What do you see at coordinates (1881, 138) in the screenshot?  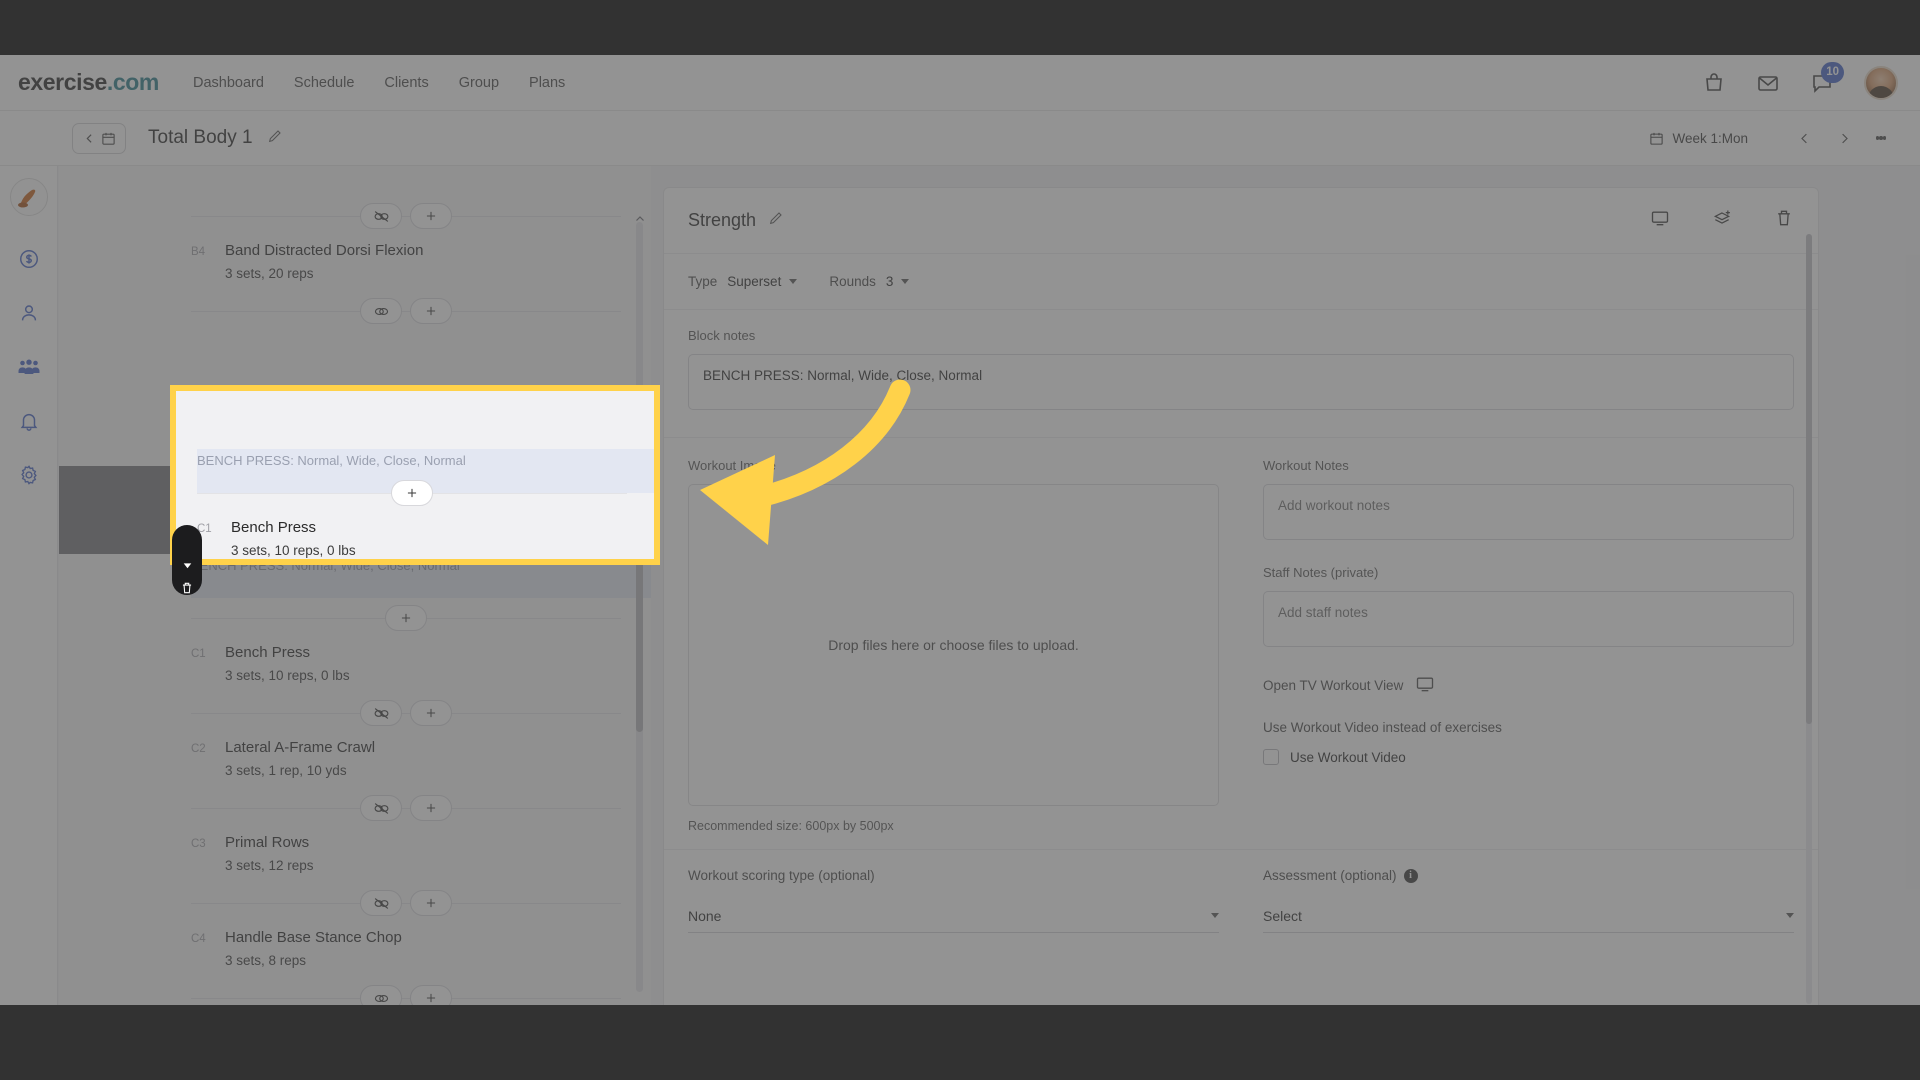 I see `more-options-button` at bounding box center [1881, 138].